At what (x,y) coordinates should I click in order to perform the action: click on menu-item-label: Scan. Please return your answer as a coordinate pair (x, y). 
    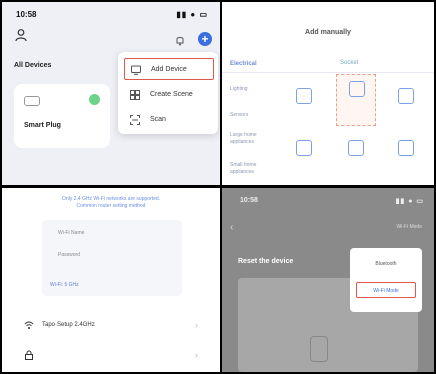
    Looking at the image, I should click on (158, 119).